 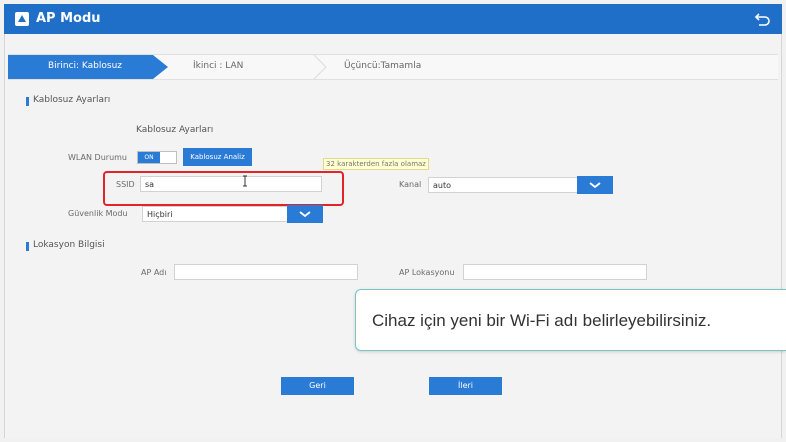 I want to click on wlan-toggle-on: ON, so click(x=149, y=157).